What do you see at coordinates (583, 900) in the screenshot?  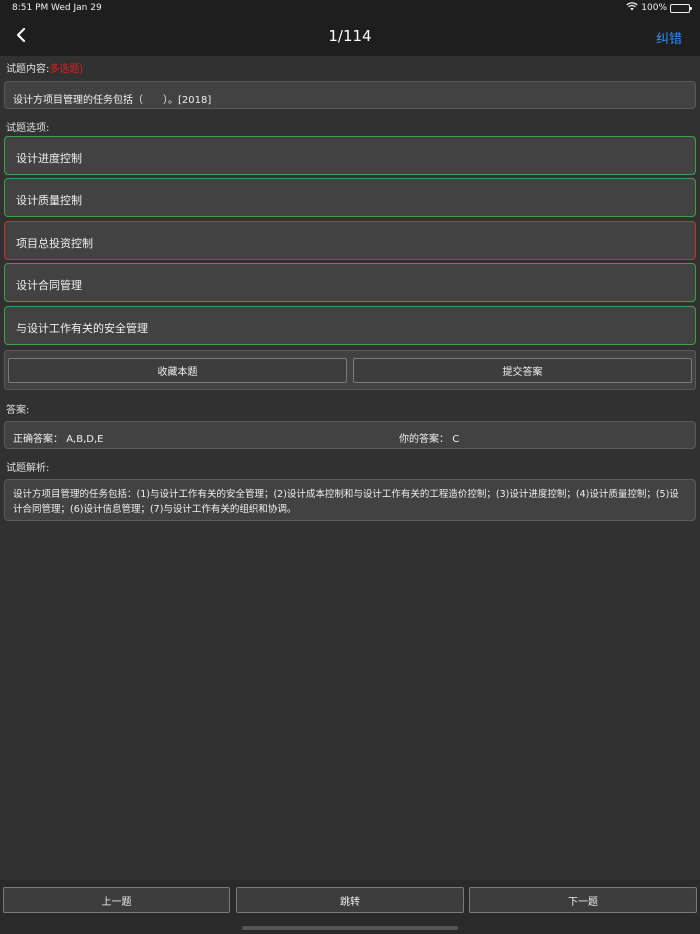 I see `next-question-button: 下一题` at bounding box center [583, 900].